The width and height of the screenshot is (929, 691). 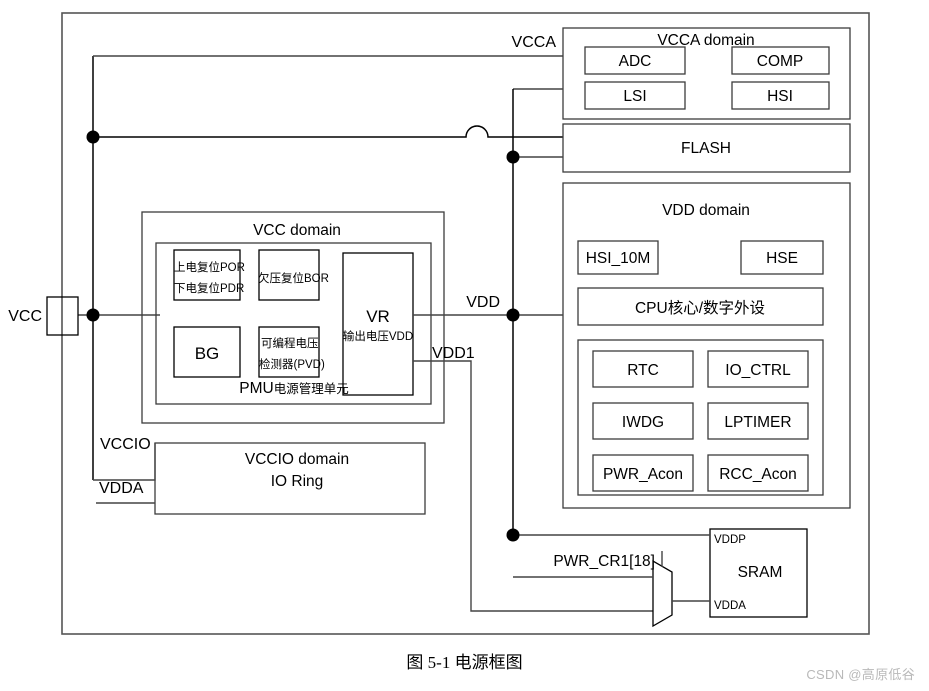 I want to click on lptimer-label: LPTIMER, so click(x=757, y=422).